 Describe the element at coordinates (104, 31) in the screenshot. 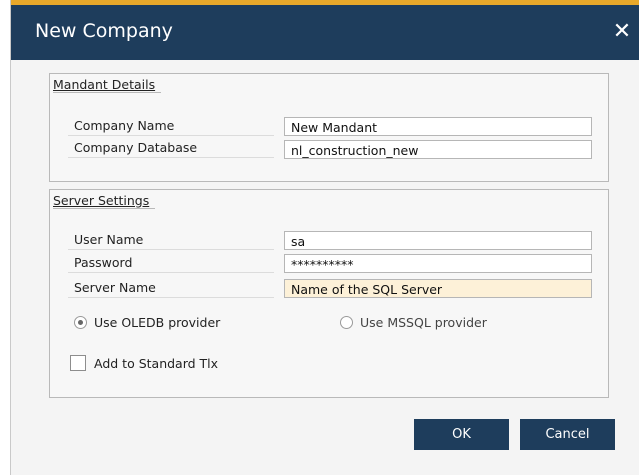

I see `dialog-title: New Company` at that location.